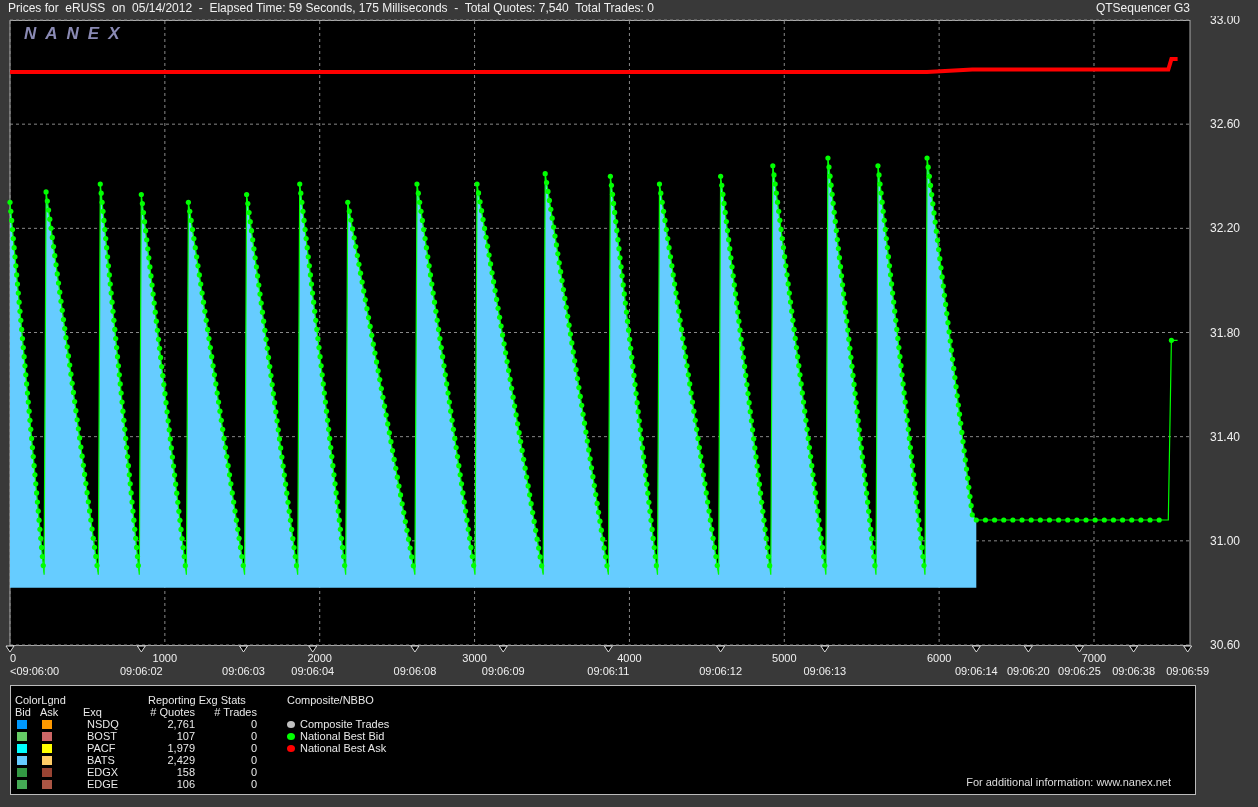 The image size is (1258, 807). I want to click on x-axis-label: 5000, so click(784, 658).